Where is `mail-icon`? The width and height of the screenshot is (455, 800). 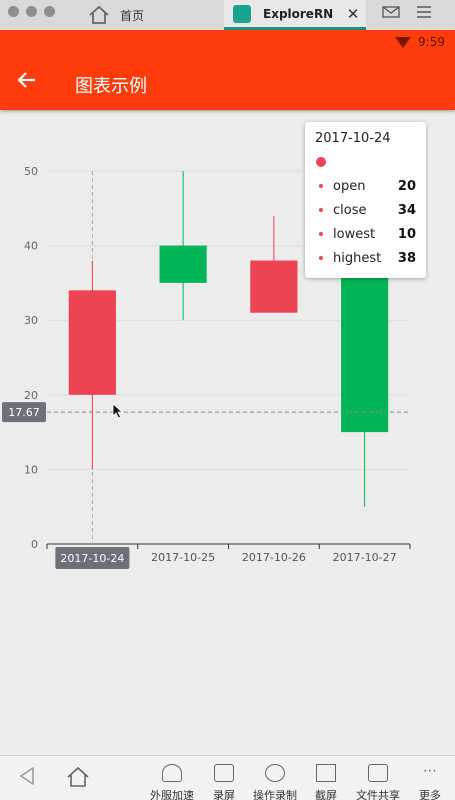
mail-icon is located at coordinates (391, 15).